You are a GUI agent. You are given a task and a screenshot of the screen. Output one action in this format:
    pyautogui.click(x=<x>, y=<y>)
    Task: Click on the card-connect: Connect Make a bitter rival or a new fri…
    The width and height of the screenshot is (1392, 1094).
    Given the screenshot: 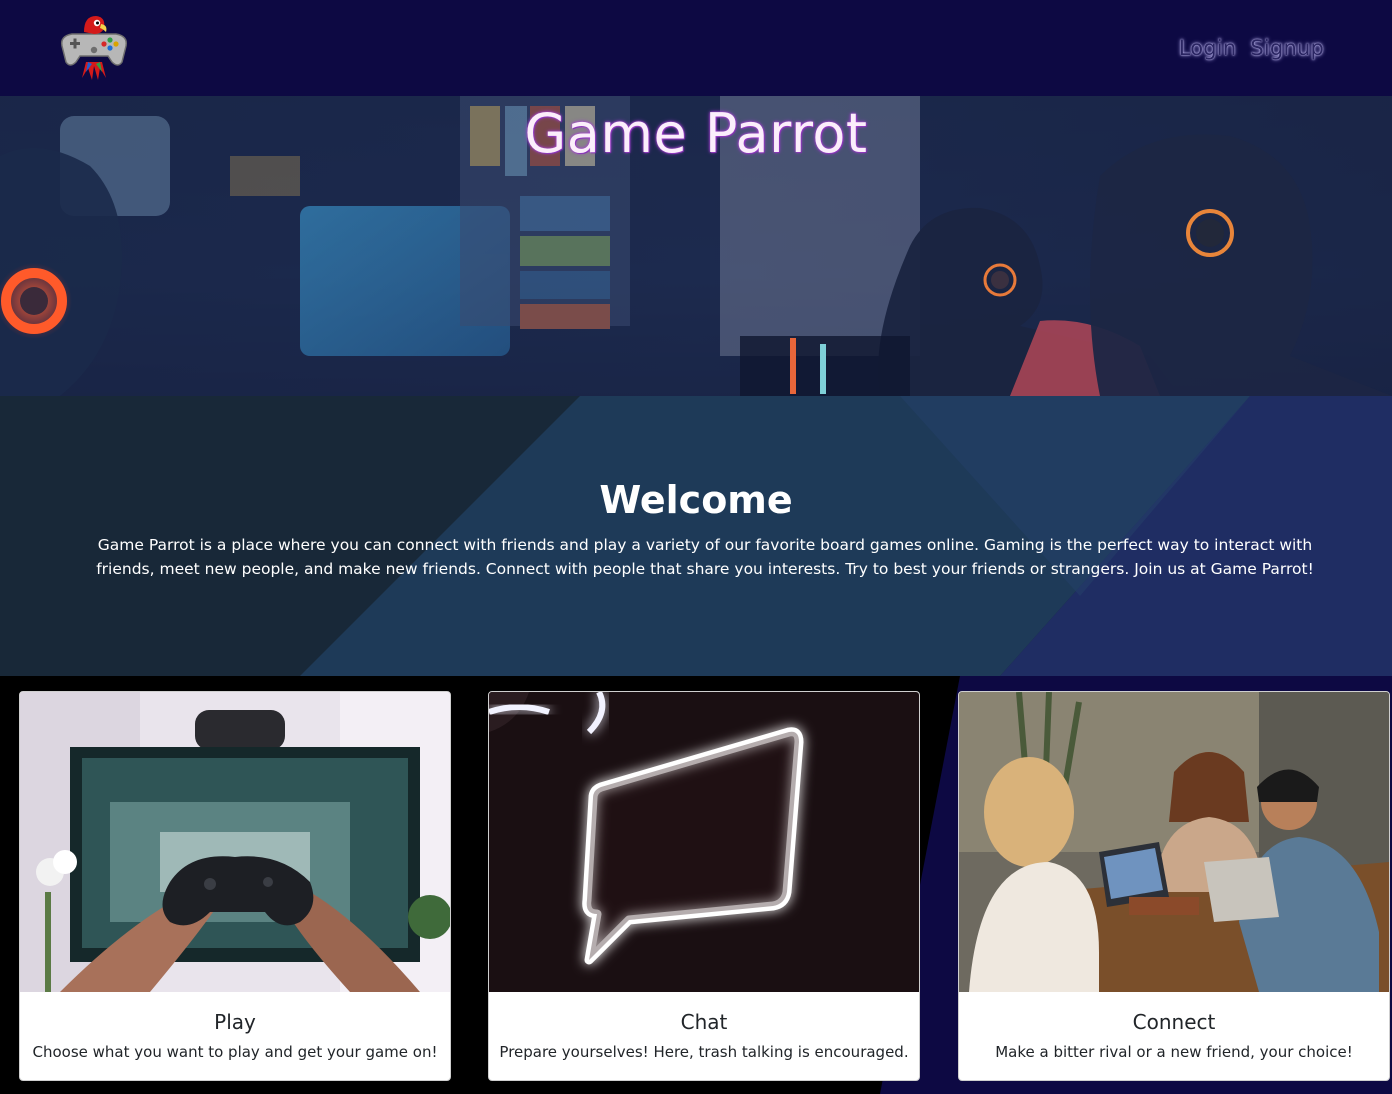 What is the action you would take?
    pyautogui.click(x=1174, y=886)
    